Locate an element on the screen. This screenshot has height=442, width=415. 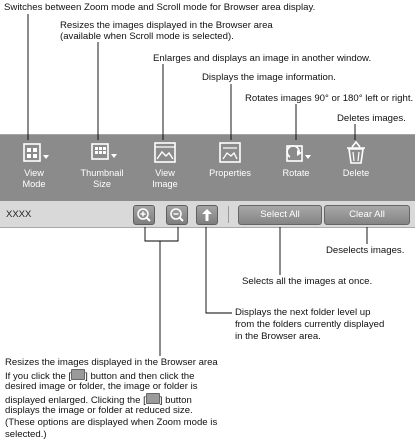
view-image-button: View Image is located at coordinates (165, 169).